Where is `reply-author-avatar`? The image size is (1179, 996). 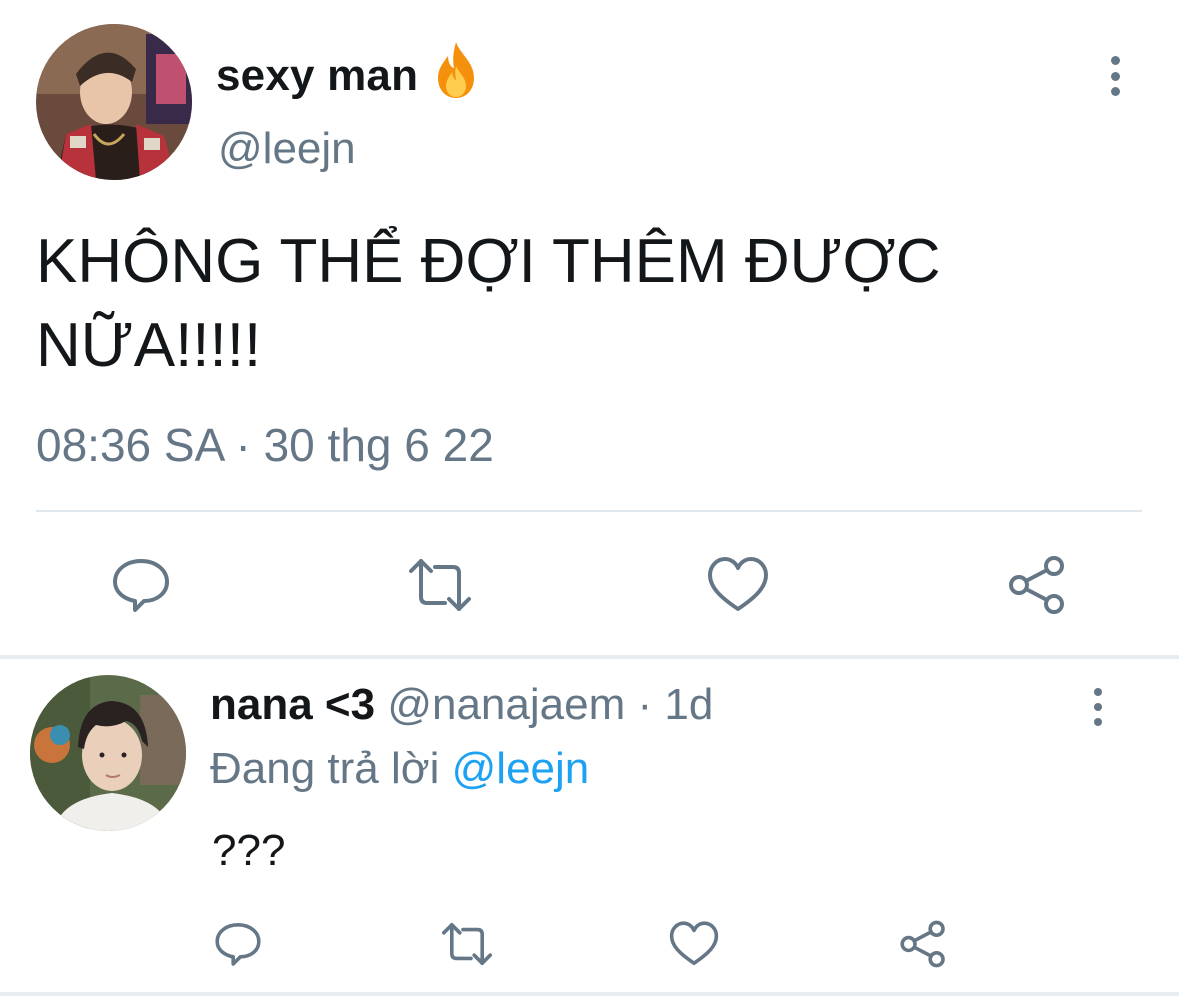 reply-author-avatar is located at coordinates (108, 753).